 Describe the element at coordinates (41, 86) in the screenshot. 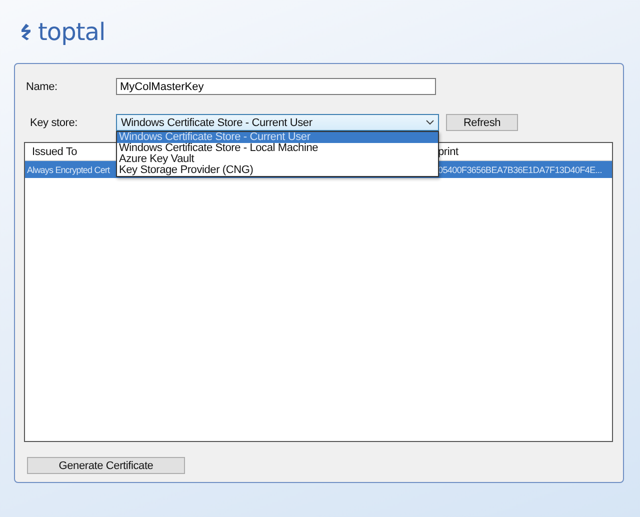

I see `name-label: Name:` at that location.